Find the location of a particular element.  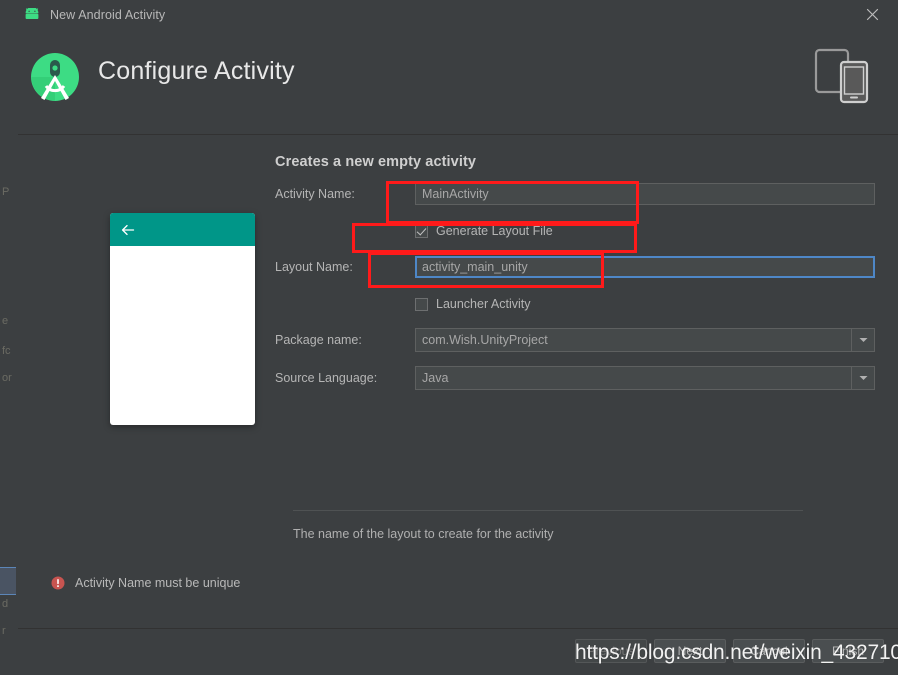

previous-button: Previous is located at coordinates (611, 651).